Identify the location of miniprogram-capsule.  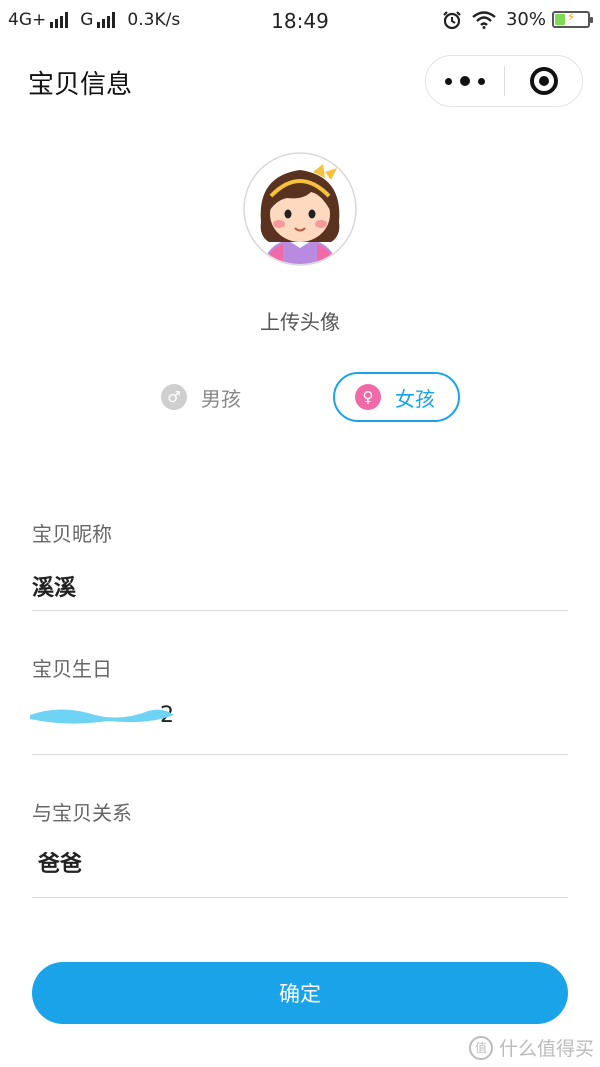
(504, 81).